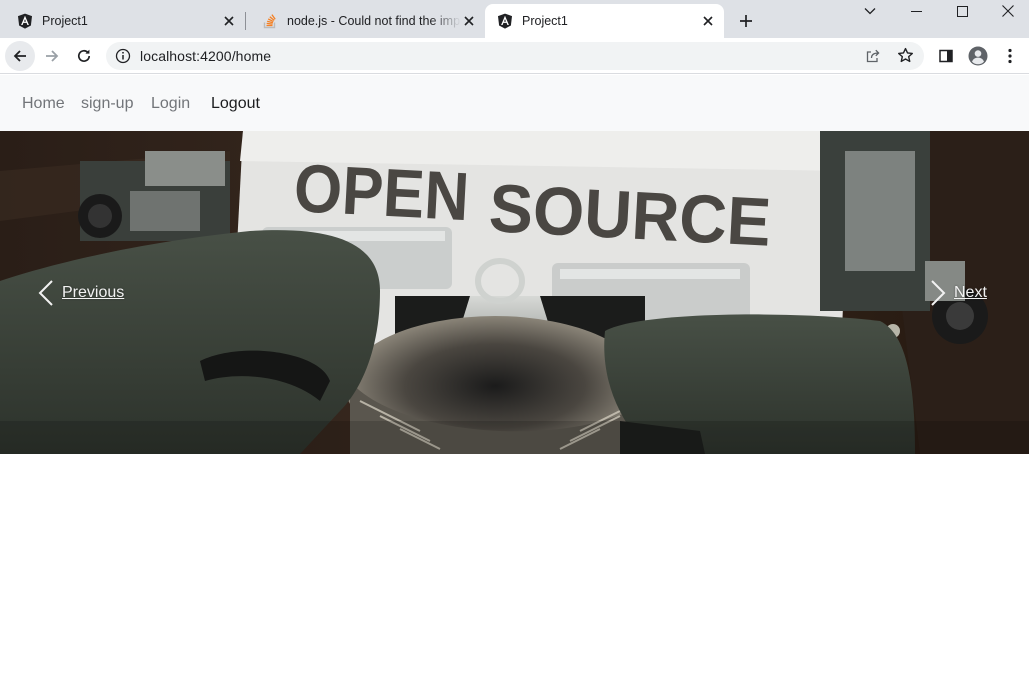 This screenshot has height=689, width=1029. Describe the element at coordinates (381, 192) in the screenshot. I see `hero-text-open: OPEN` at that location.